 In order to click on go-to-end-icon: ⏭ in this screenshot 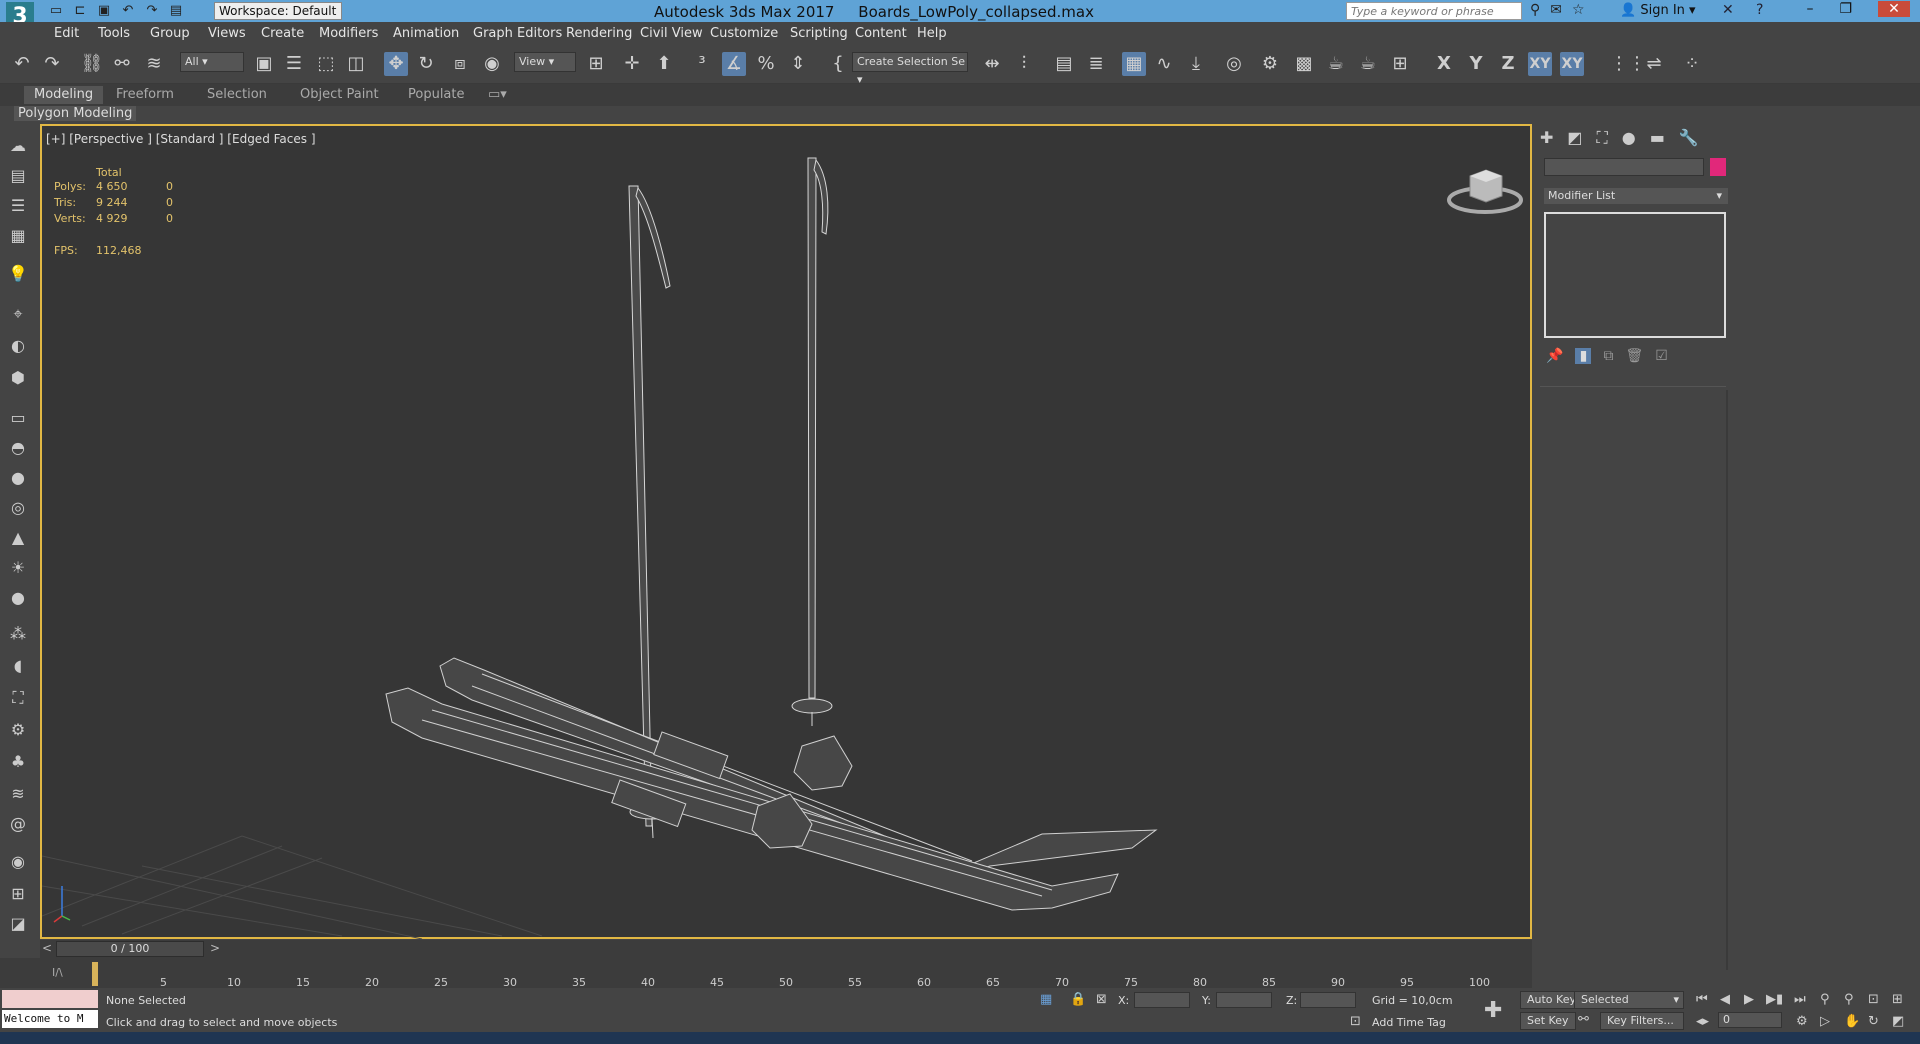, I will do `click(1800, 999)`.